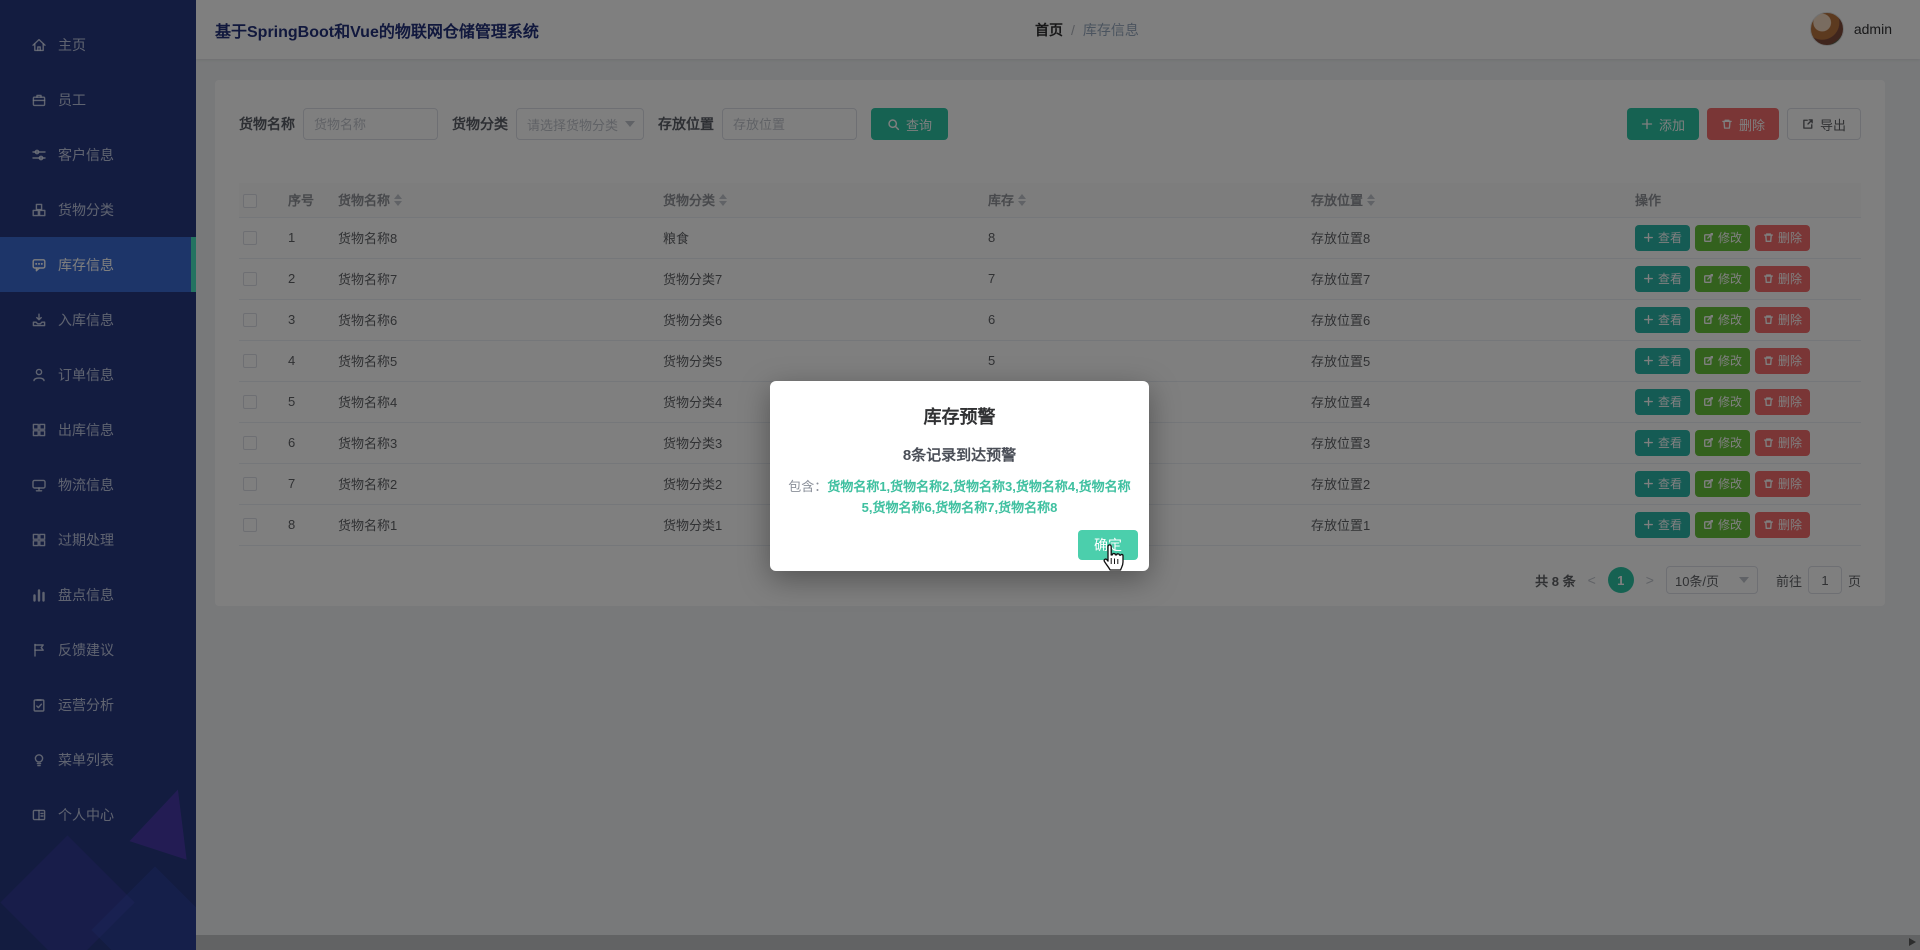  What do you see at coordinates (808, 486) in the screenshot?
I see `dialog-prefix: 包含：` at bounding box center [808, 486].